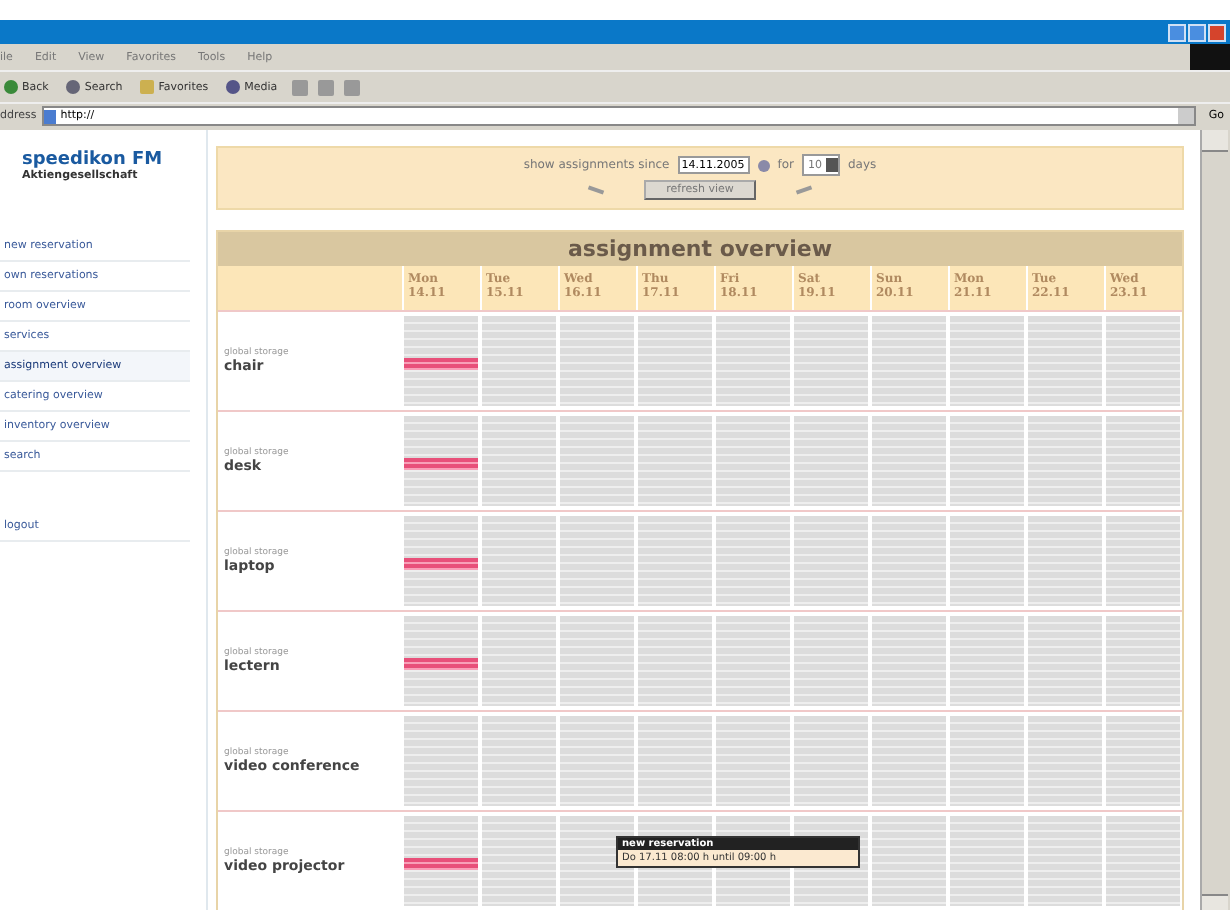  What do you see at coordinates (92, 160) in the screenshot?
I see `logo-title: speedikon FM` at bounding box center [92, 160].